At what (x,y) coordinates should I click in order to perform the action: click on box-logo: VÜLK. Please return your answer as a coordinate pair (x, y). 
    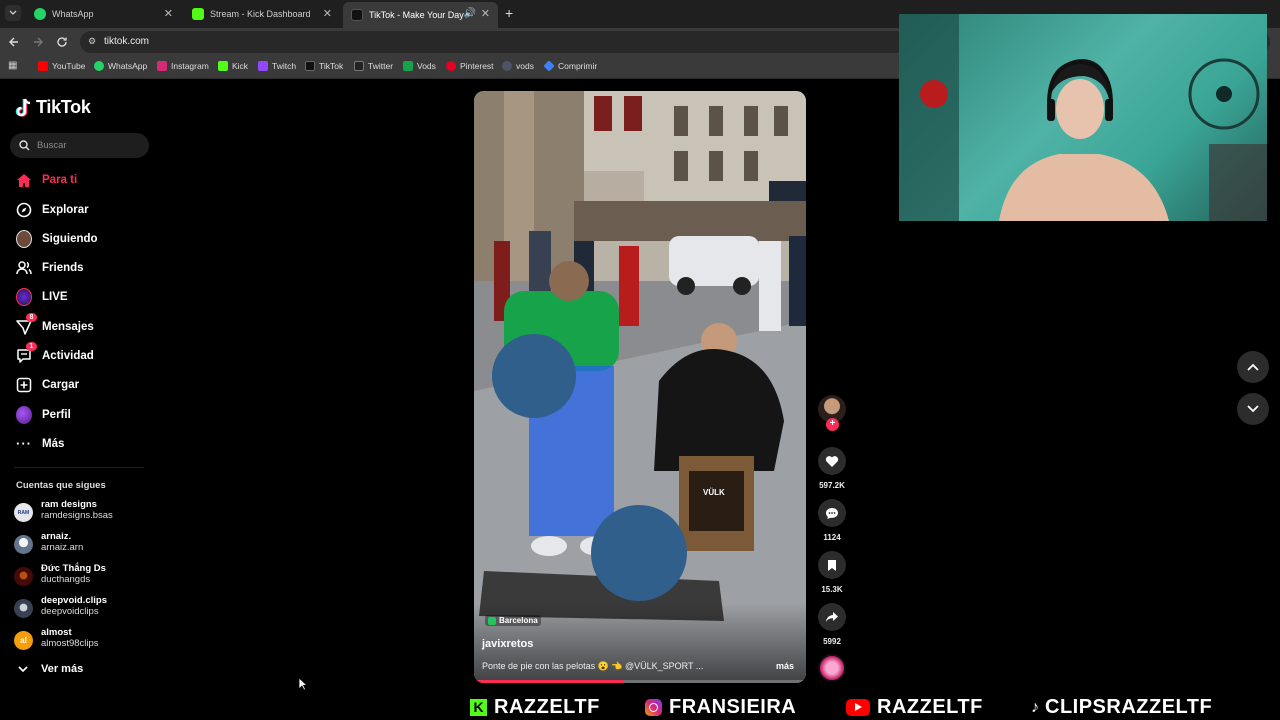
    Looking at the image, I should click on (714, 492).